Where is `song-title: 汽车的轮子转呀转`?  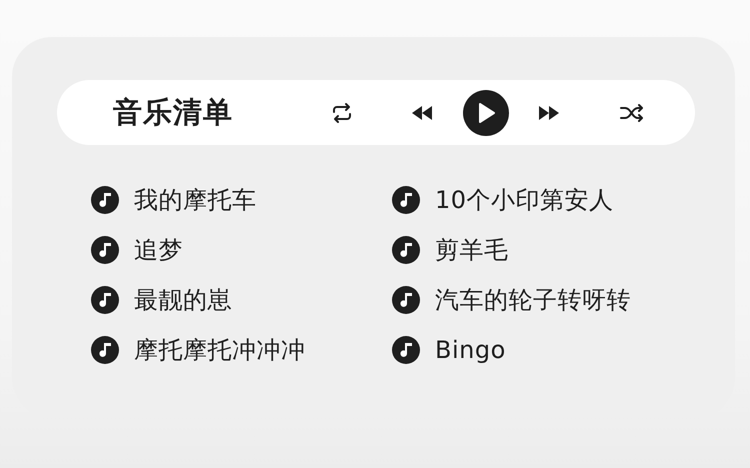
song-title: 汽车的轮子转呀转 is located at coordinates (533, 300).